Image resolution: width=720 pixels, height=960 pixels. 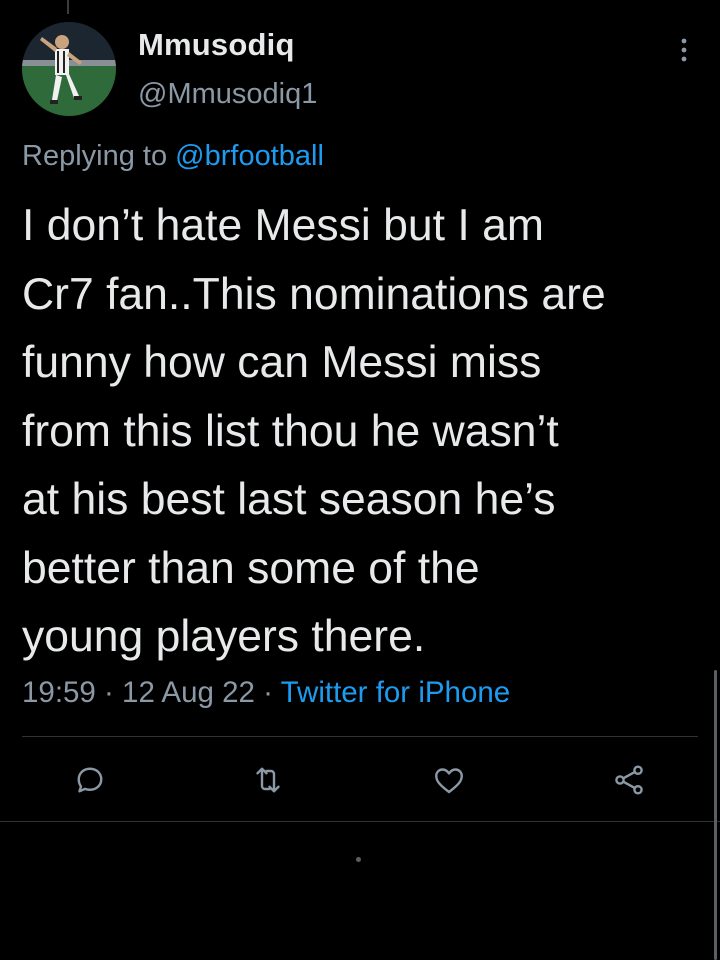 I want to click on replying-to-line: Replying to @brfootball, so click(x=173, y=156).